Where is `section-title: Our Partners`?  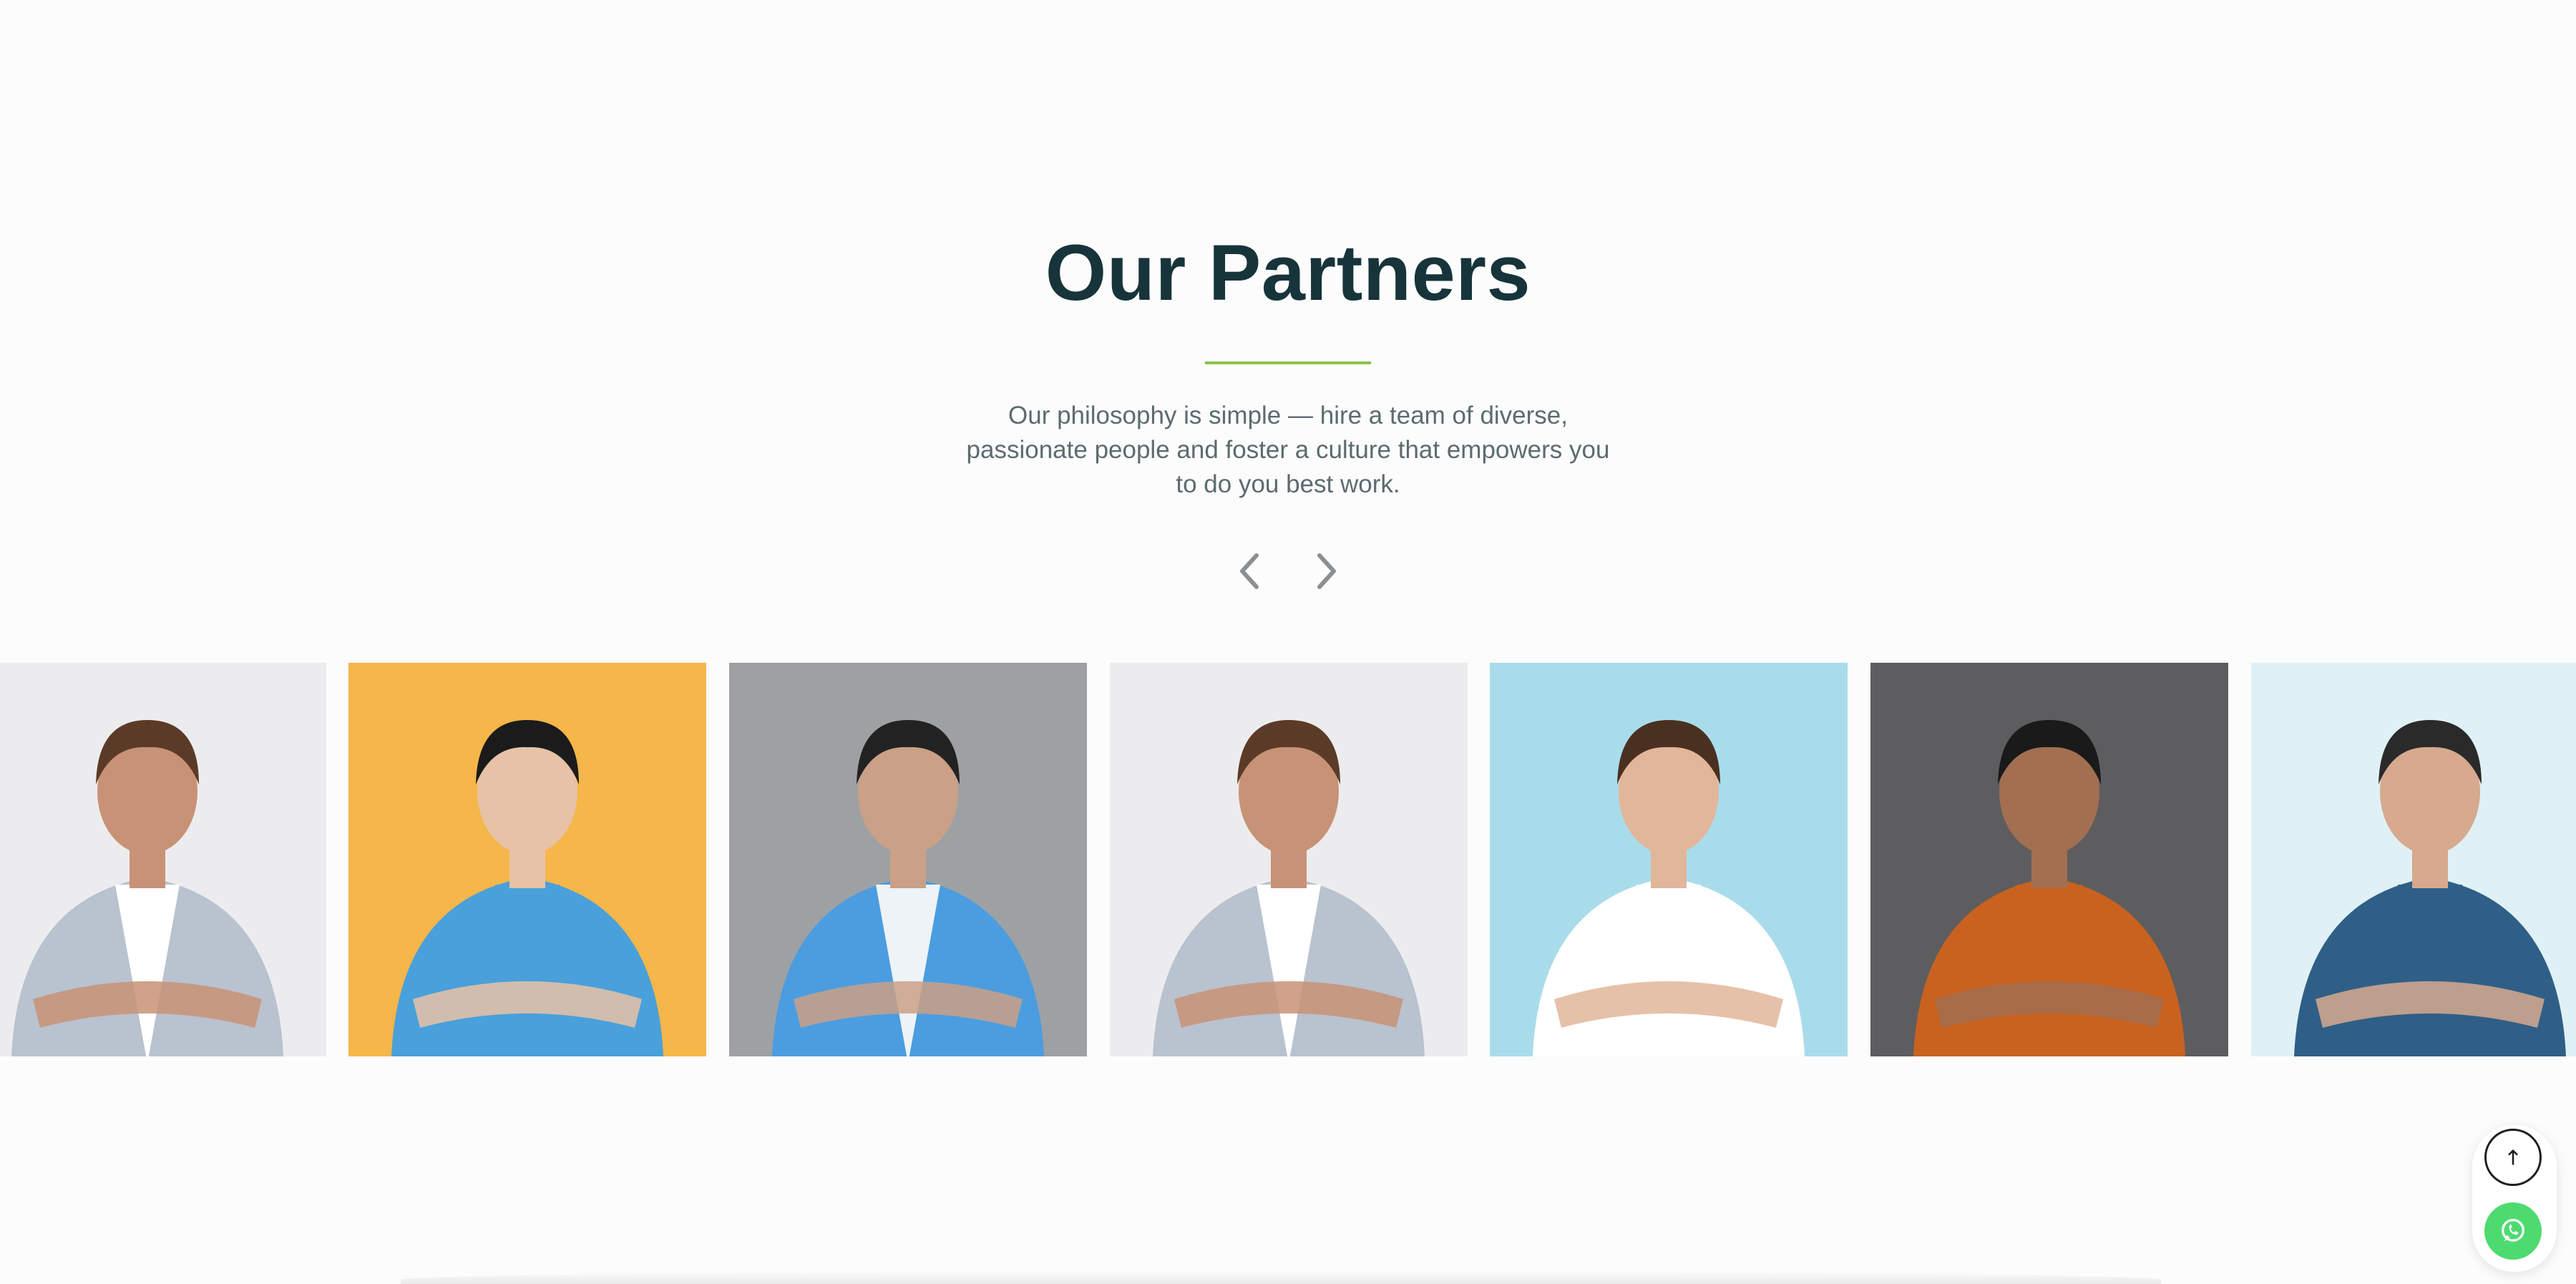 section-title: Our Partners is located at coordinates (1288, 273).